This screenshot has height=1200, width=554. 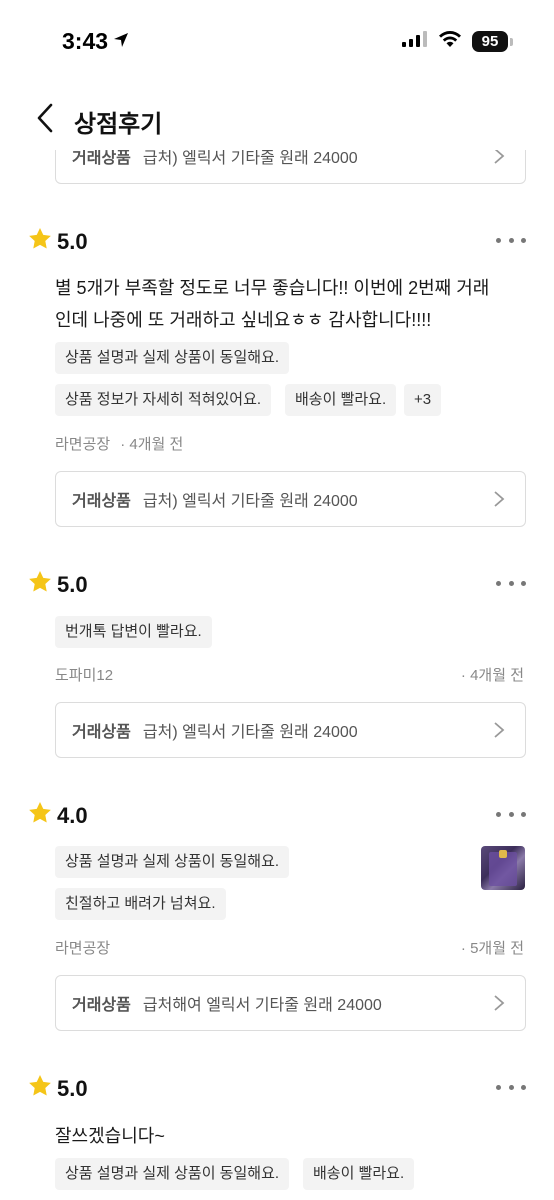 What do you see at coordinates (163, 400) in the screenshot?
I see `review-tag: 상품 정보가 자세히 적혀있어요.` at bounding box center [163, 400].